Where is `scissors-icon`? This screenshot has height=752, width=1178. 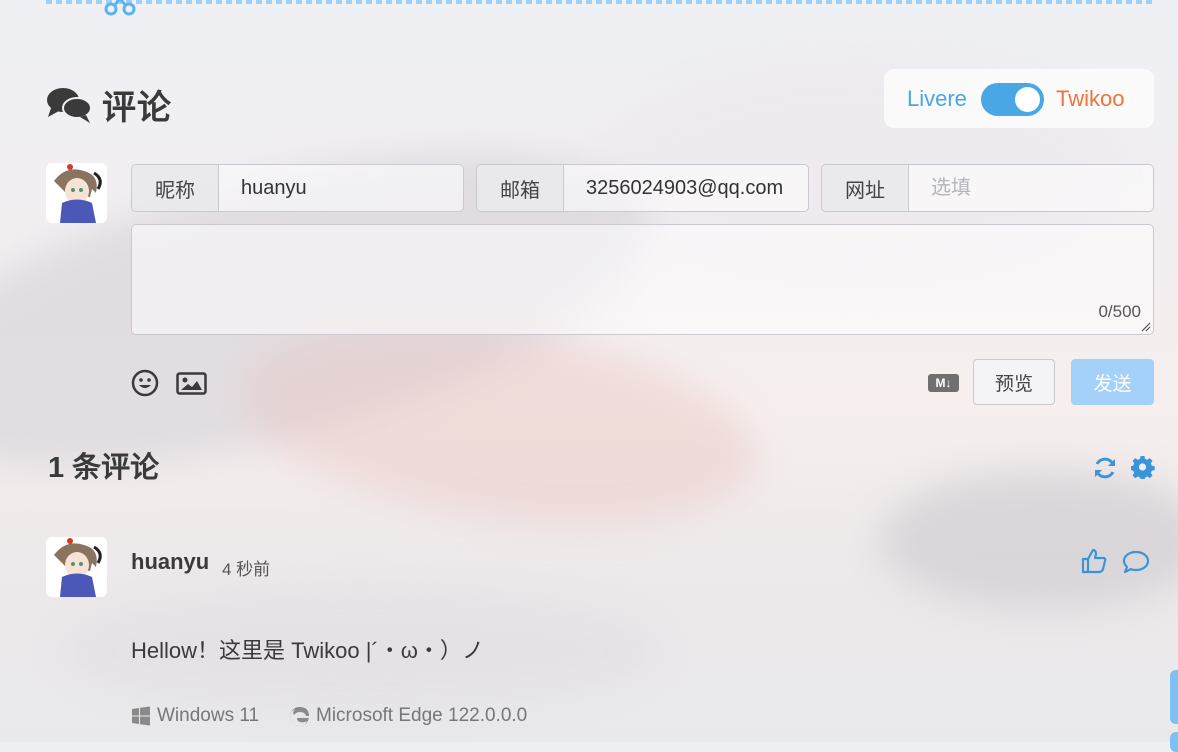 scissors-icon is located at coordinates (120, 8).